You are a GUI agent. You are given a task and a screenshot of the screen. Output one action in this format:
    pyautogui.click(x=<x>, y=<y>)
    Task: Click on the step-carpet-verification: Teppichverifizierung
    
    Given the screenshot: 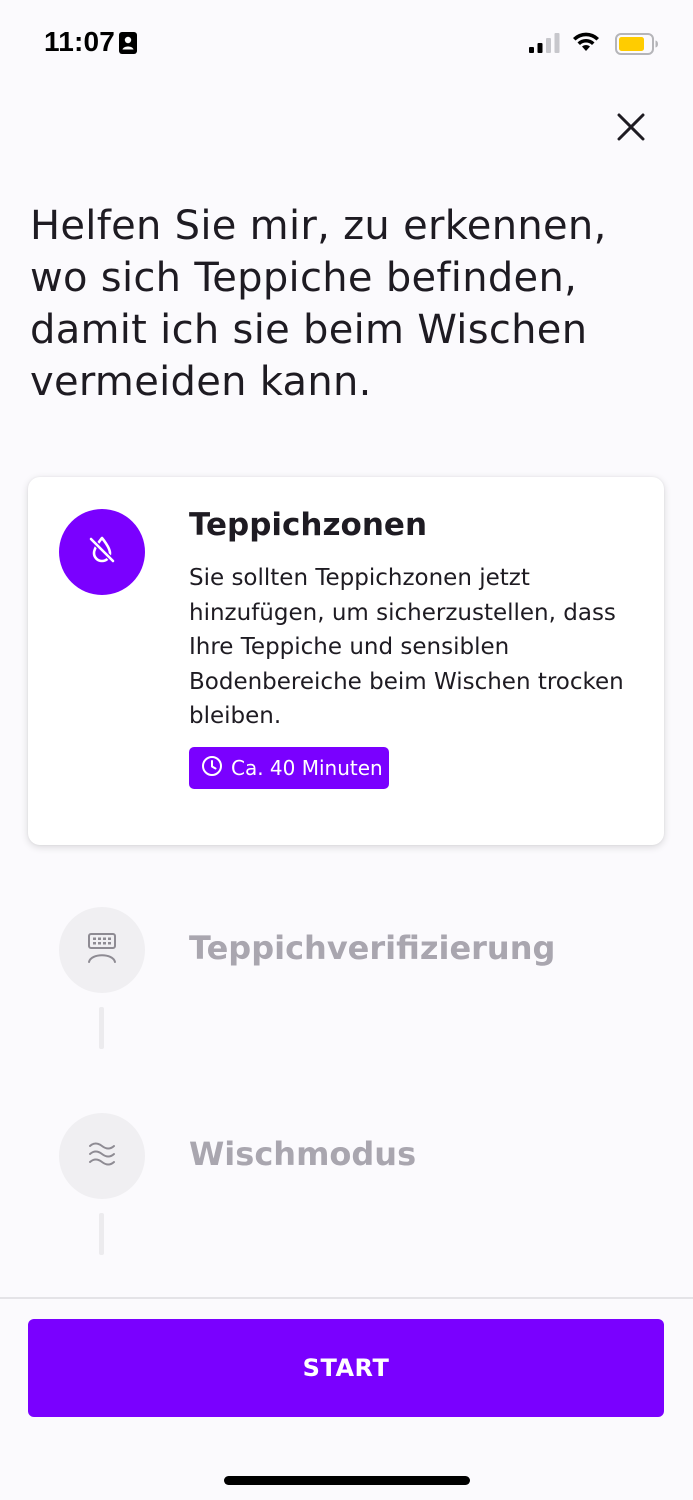 What is the action you would take?
    pyautogui.click(x=346, y=952)
    